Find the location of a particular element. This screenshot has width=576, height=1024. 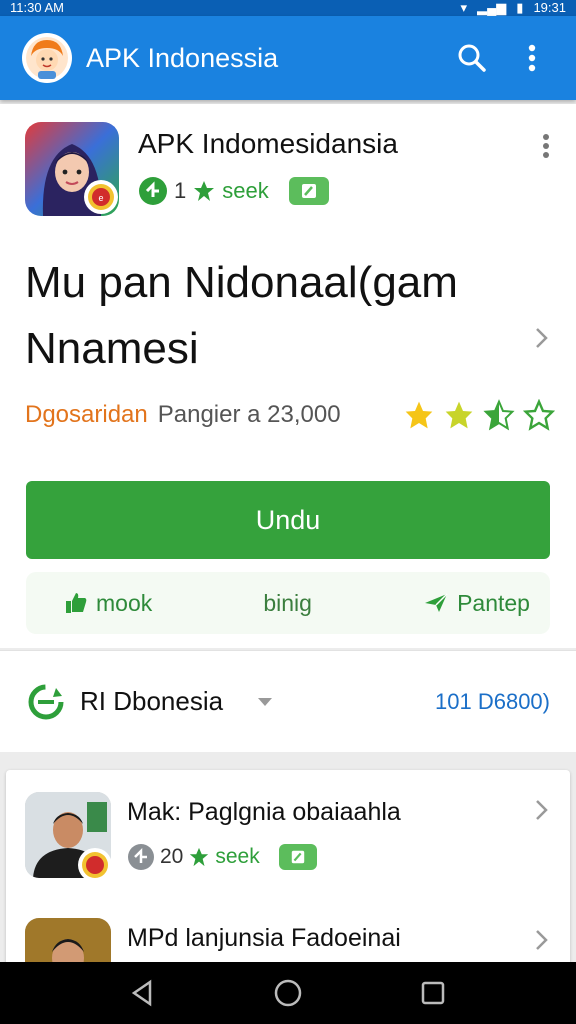

list-item-title: Mak: Paglgnia obaiaahla is located at coordinates (264, 812).